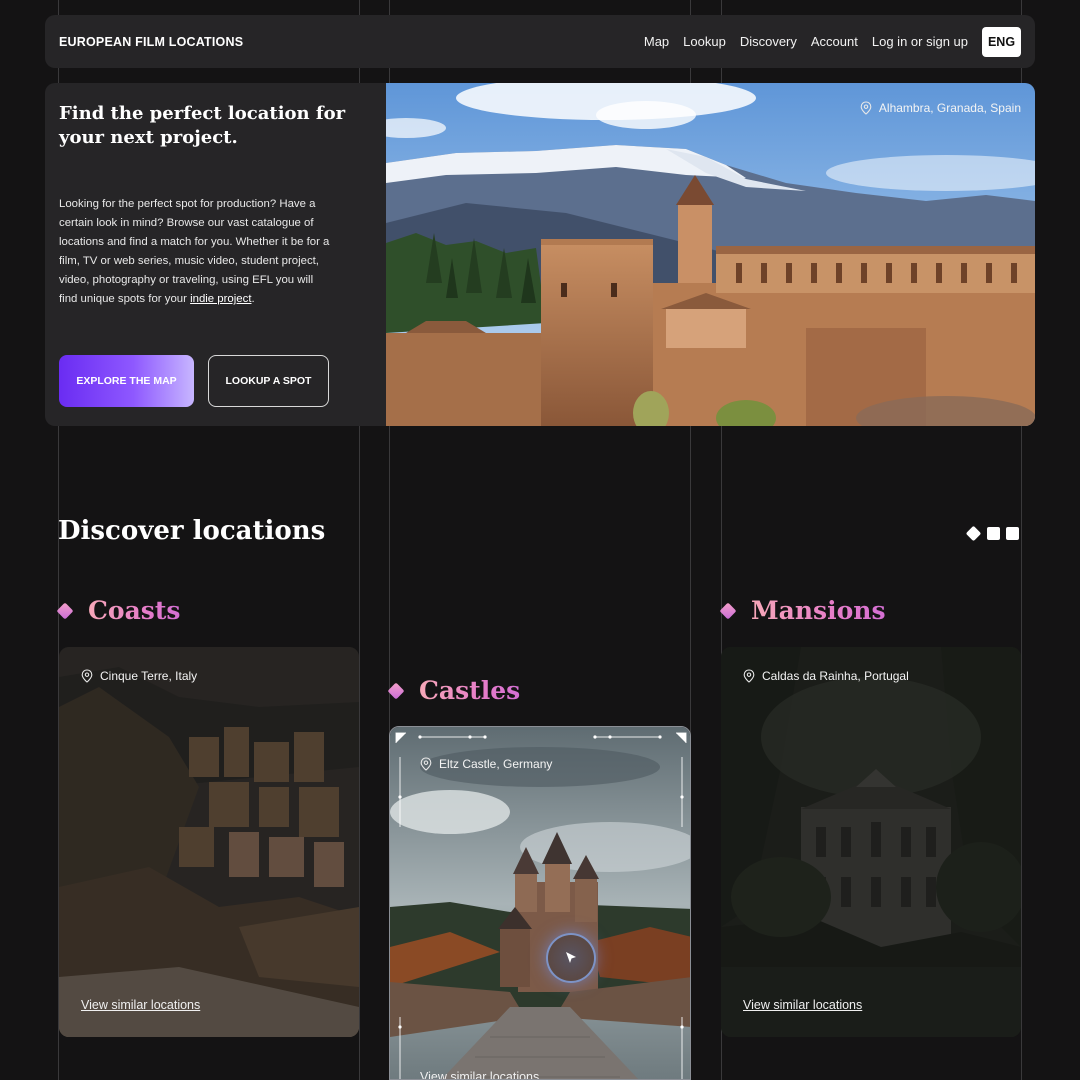  I want to click on card-location-text: Caldas da Rainha, Portugal, so click(835, 676).